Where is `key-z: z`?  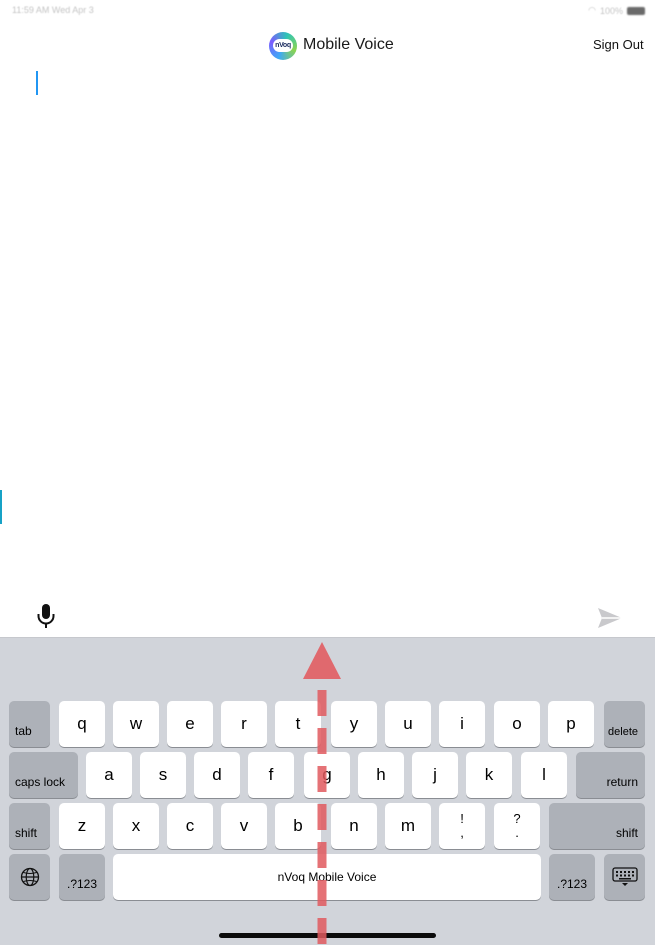 key-z: z is located at coordinates (82, 826).